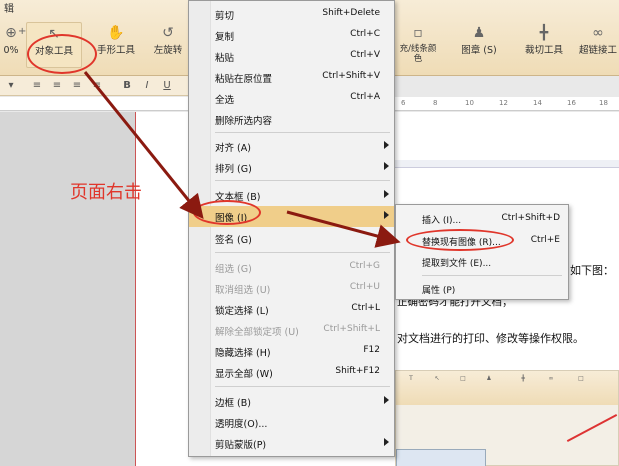 The image size is (619, 466). I want to click on thumbnail-window, so click(441, 457).